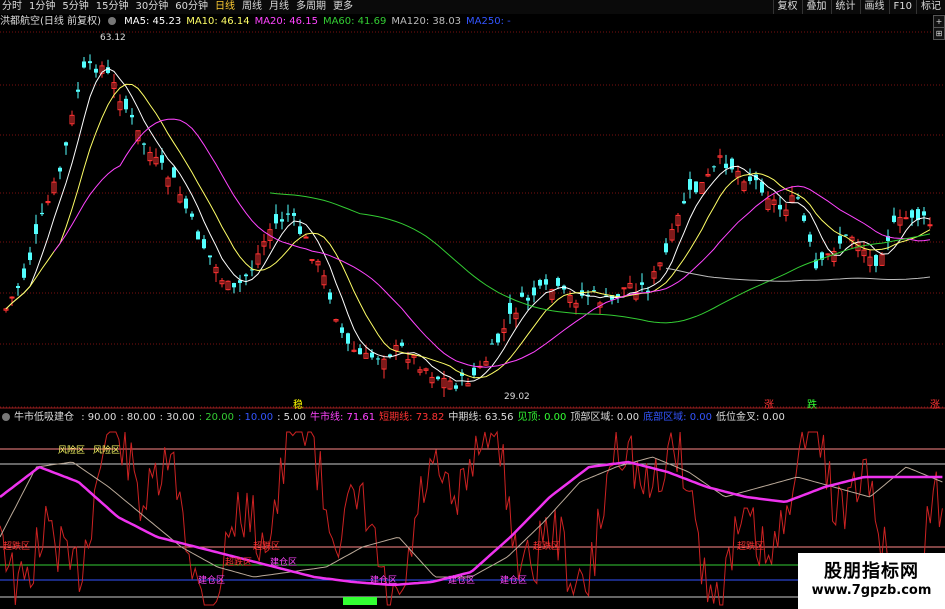 The image size is (945, 609). What do you see at coordinates (42, 7) in the screenshot?
I see `period-tab: 1分钟` at bounding box center [42, 7].